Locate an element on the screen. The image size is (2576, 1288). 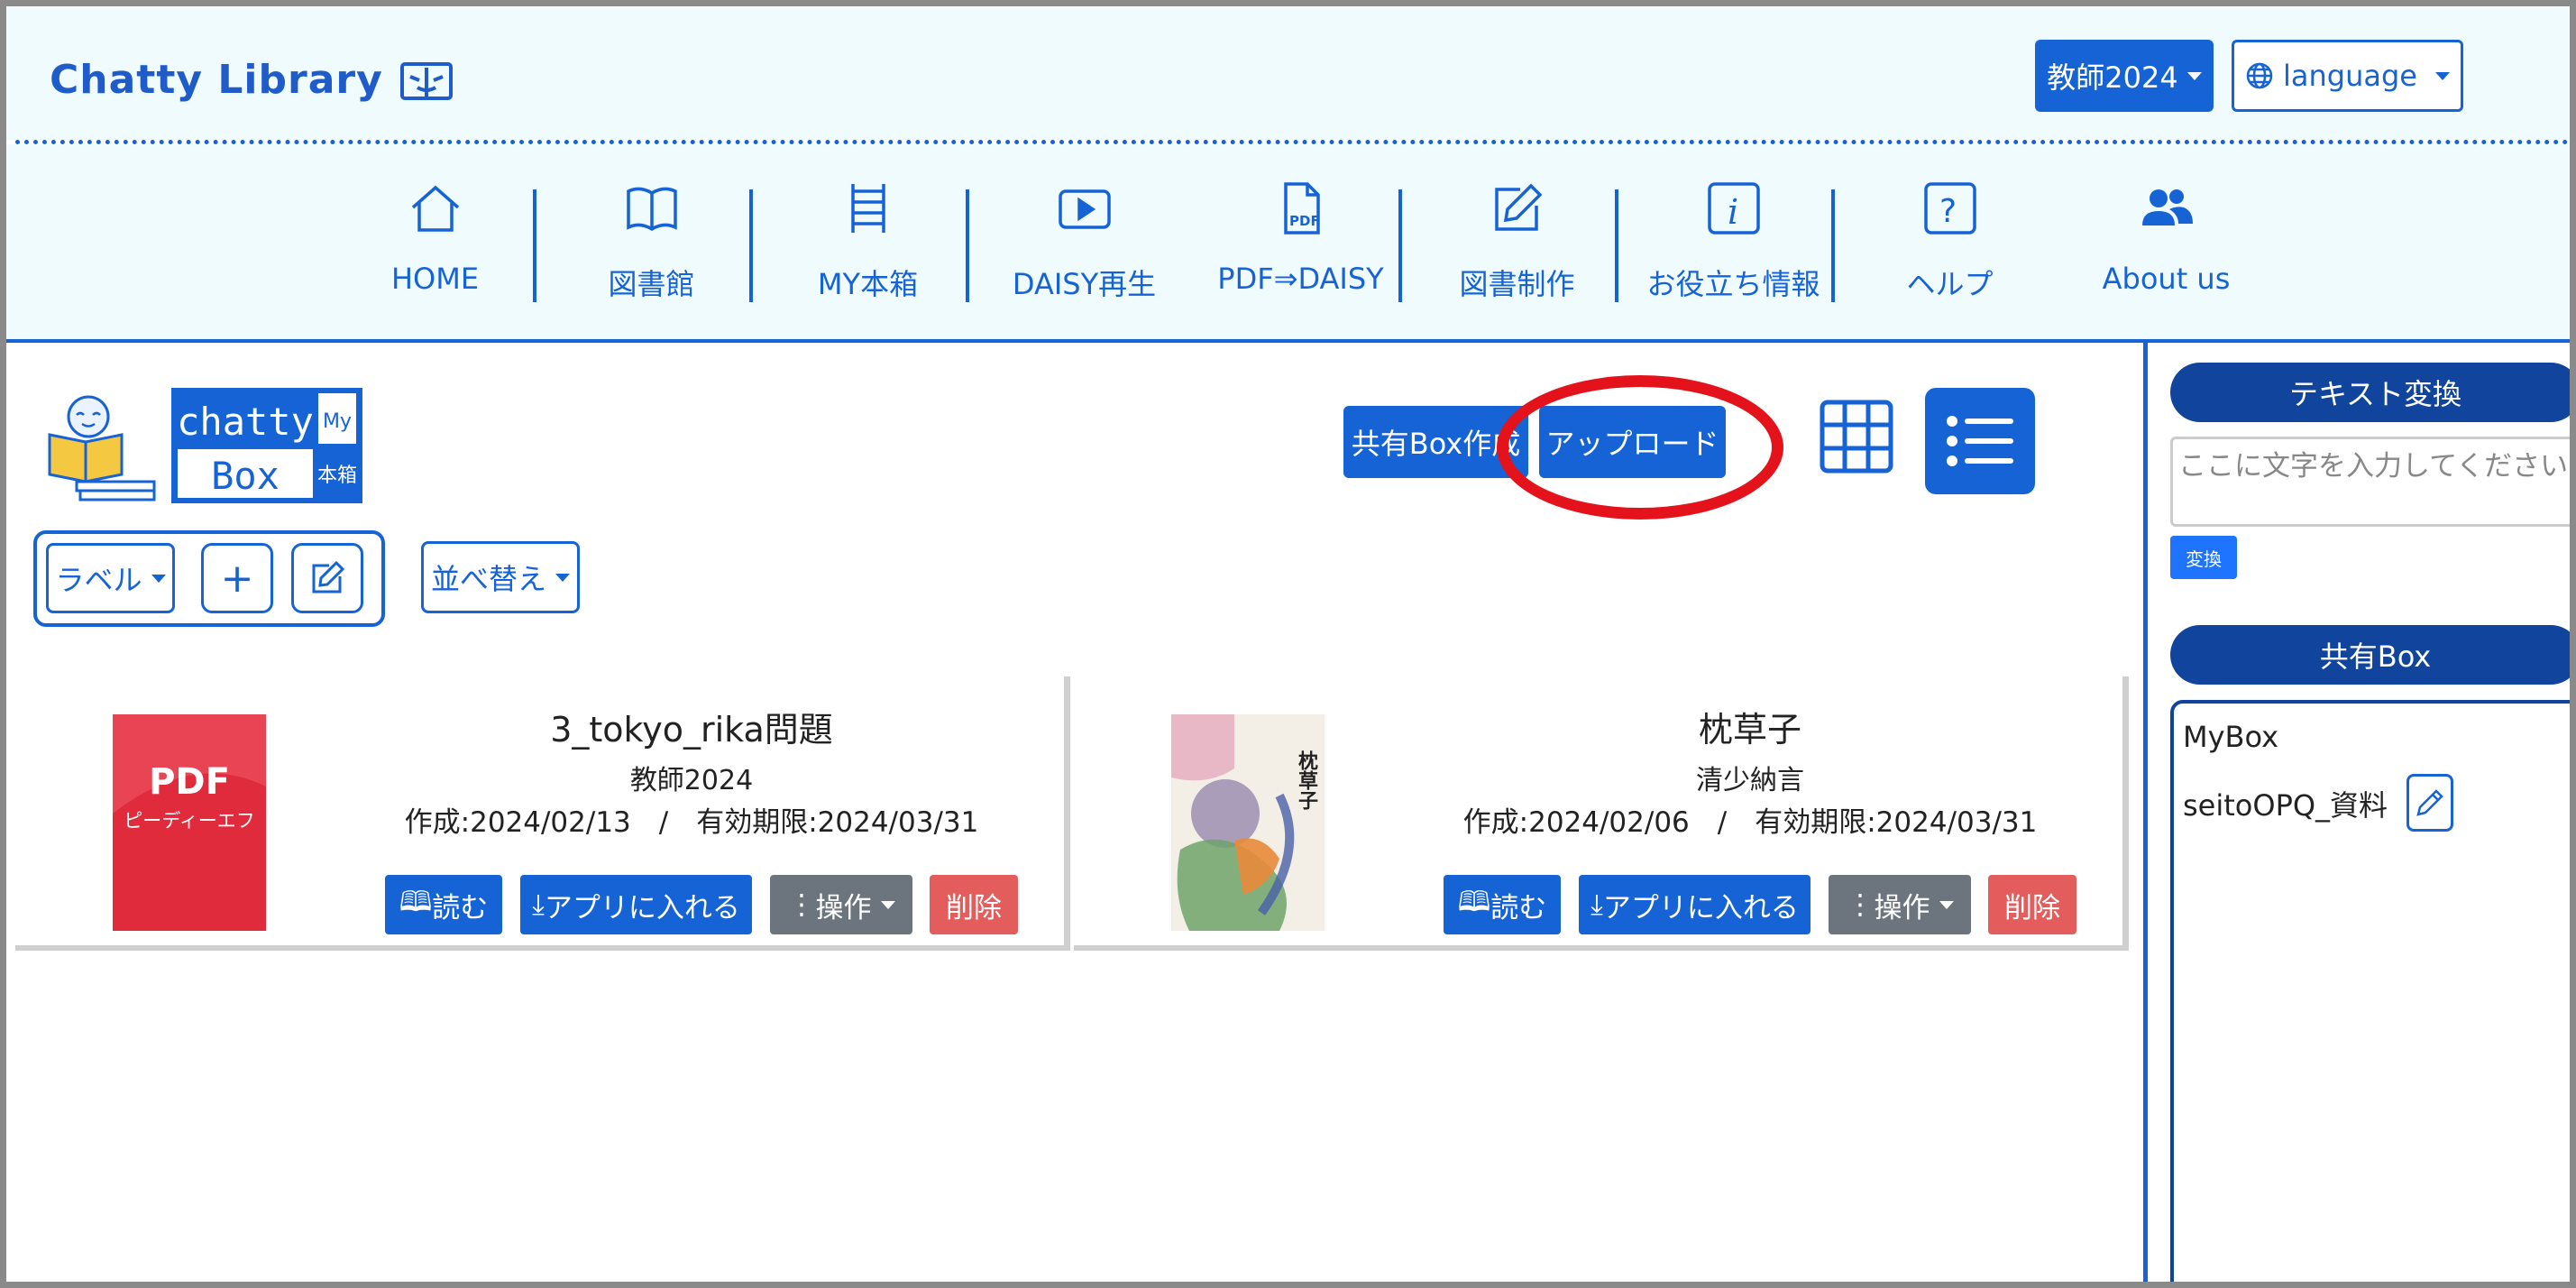
svg-text: i is located at coordinates (1733, 212).